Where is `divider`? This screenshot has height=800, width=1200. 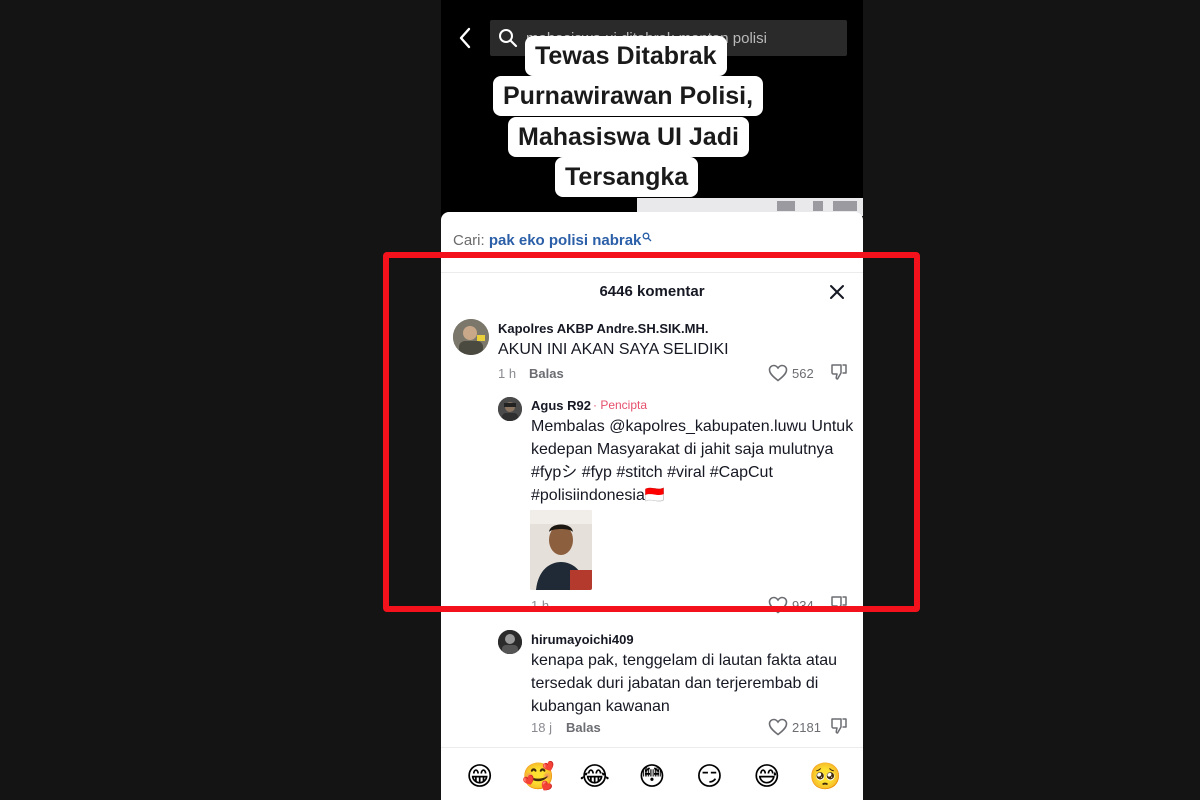
divider is located at coordinates (652, 747).